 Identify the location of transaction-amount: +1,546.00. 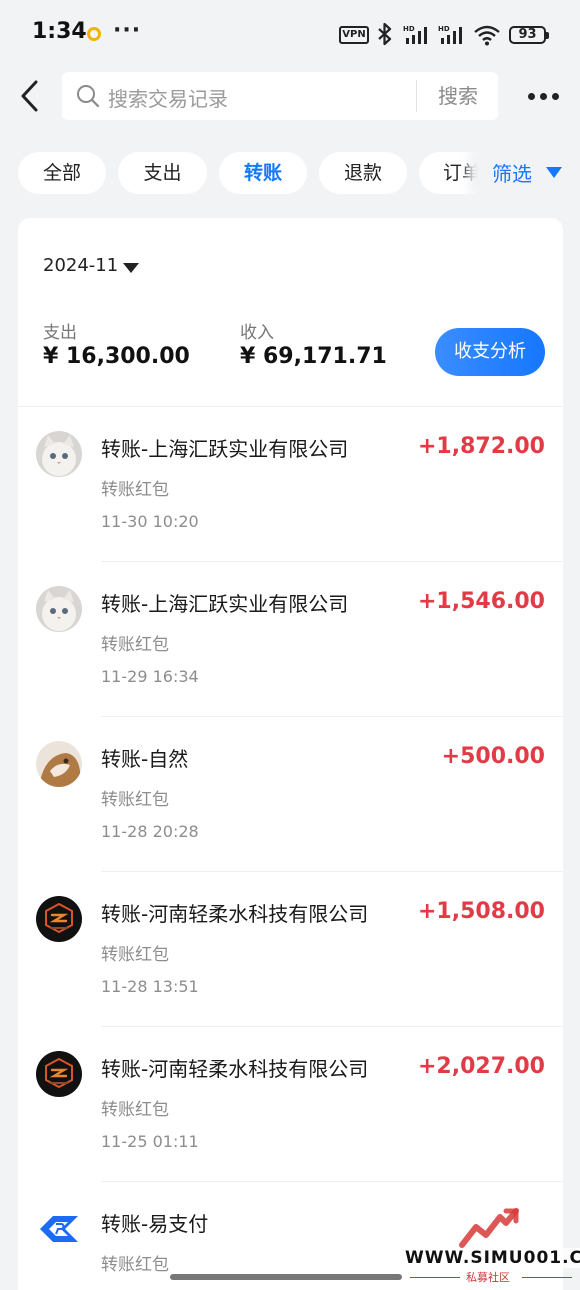
(481, 601).